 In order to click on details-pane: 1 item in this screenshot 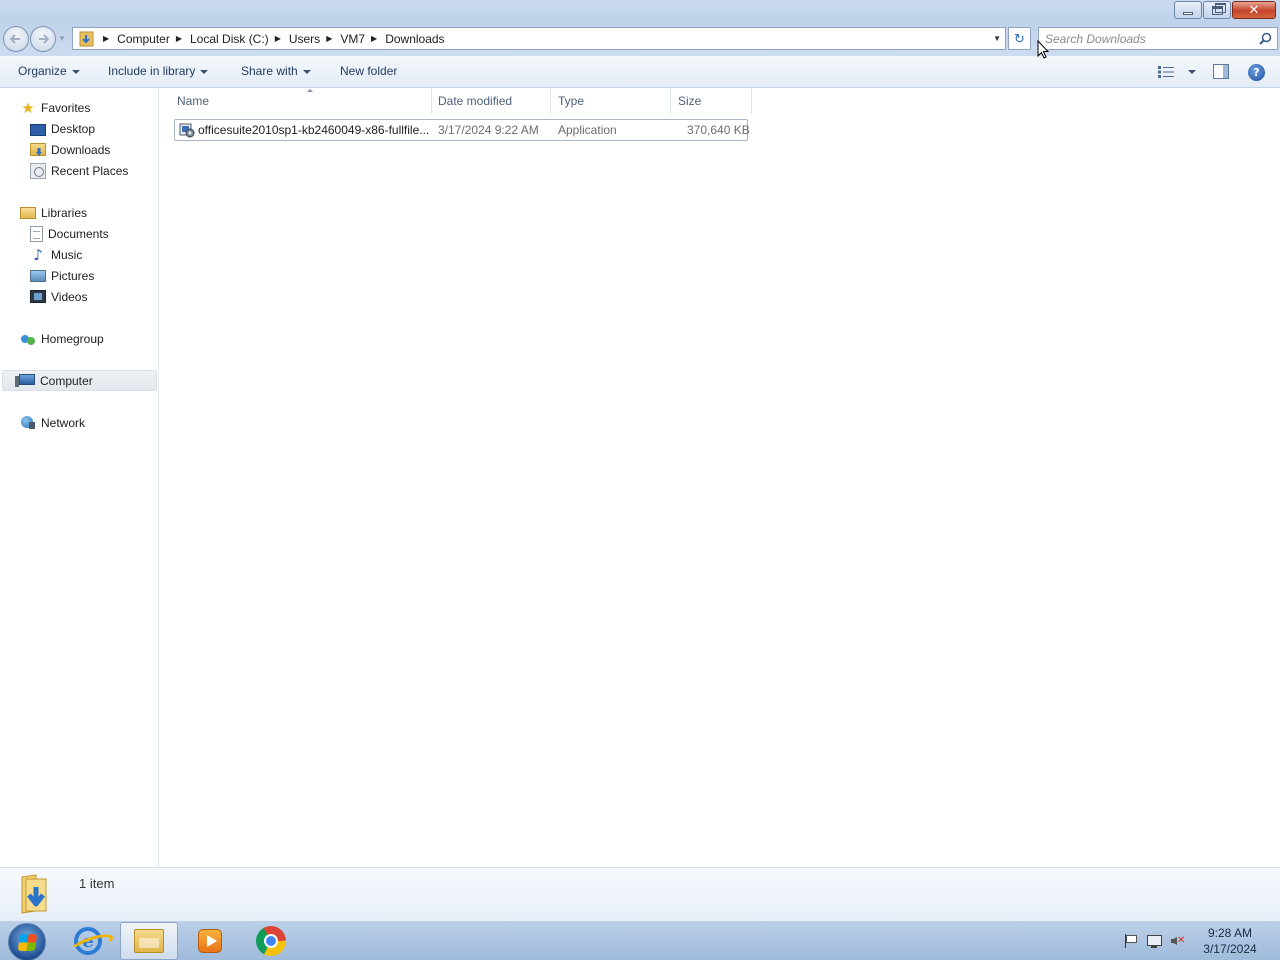, I will do `click(640, 893)`.